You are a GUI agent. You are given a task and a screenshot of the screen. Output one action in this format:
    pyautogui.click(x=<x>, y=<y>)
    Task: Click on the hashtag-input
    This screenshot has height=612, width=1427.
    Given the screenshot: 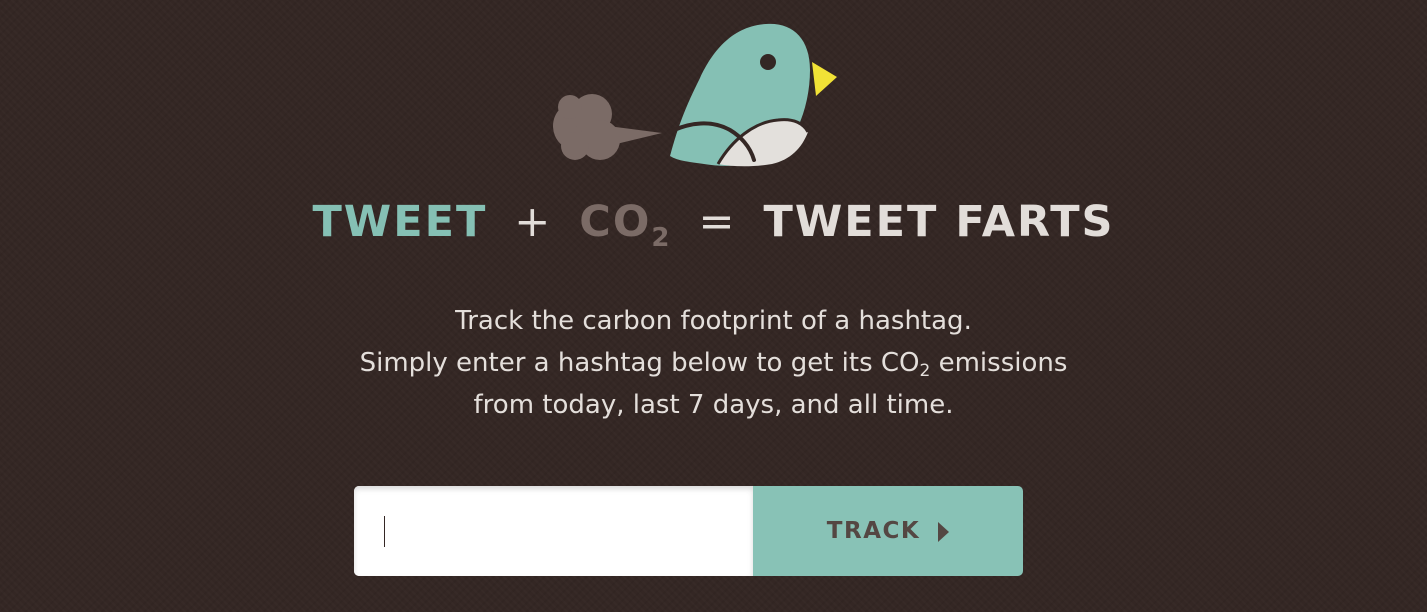 What is the action you would take?
    pyautogui.click(x=553, y=531)
    